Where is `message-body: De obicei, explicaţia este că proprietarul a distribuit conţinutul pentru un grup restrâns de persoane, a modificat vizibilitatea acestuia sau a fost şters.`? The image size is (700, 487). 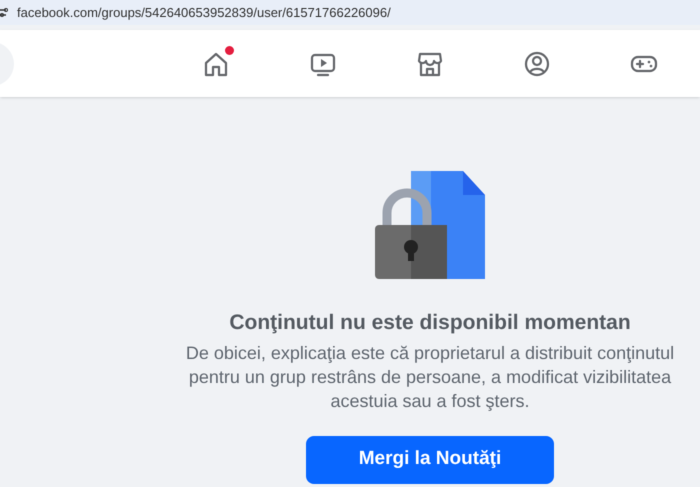
message-body: De obicei, explicaţia este că proprietarul a distribuit conţinutul pentru un grup restrâns de persoane, a modificat vizibilitatea acestuia sau a fost şters. is located at coordinates (430, 377).